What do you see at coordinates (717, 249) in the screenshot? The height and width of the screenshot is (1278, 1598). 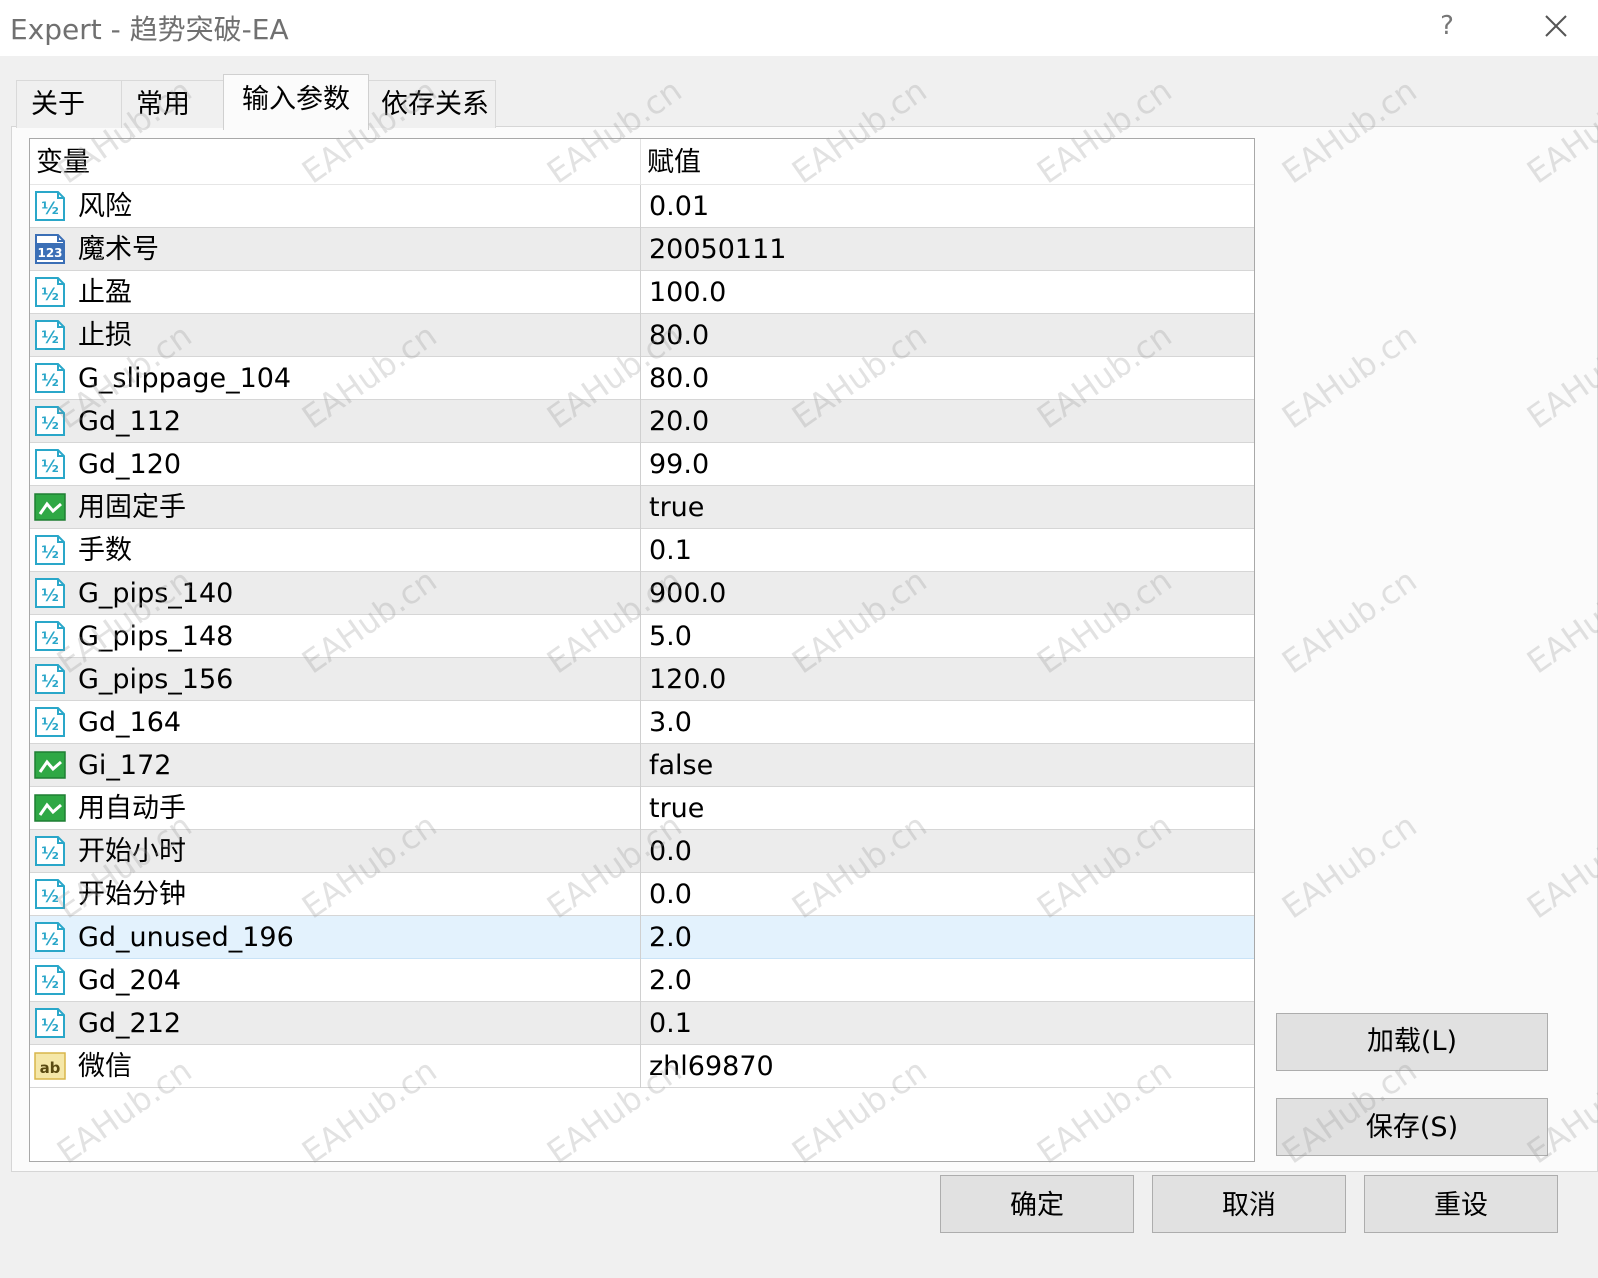 I see `parameter-value: 20050111` at bounding box center [717, 249].